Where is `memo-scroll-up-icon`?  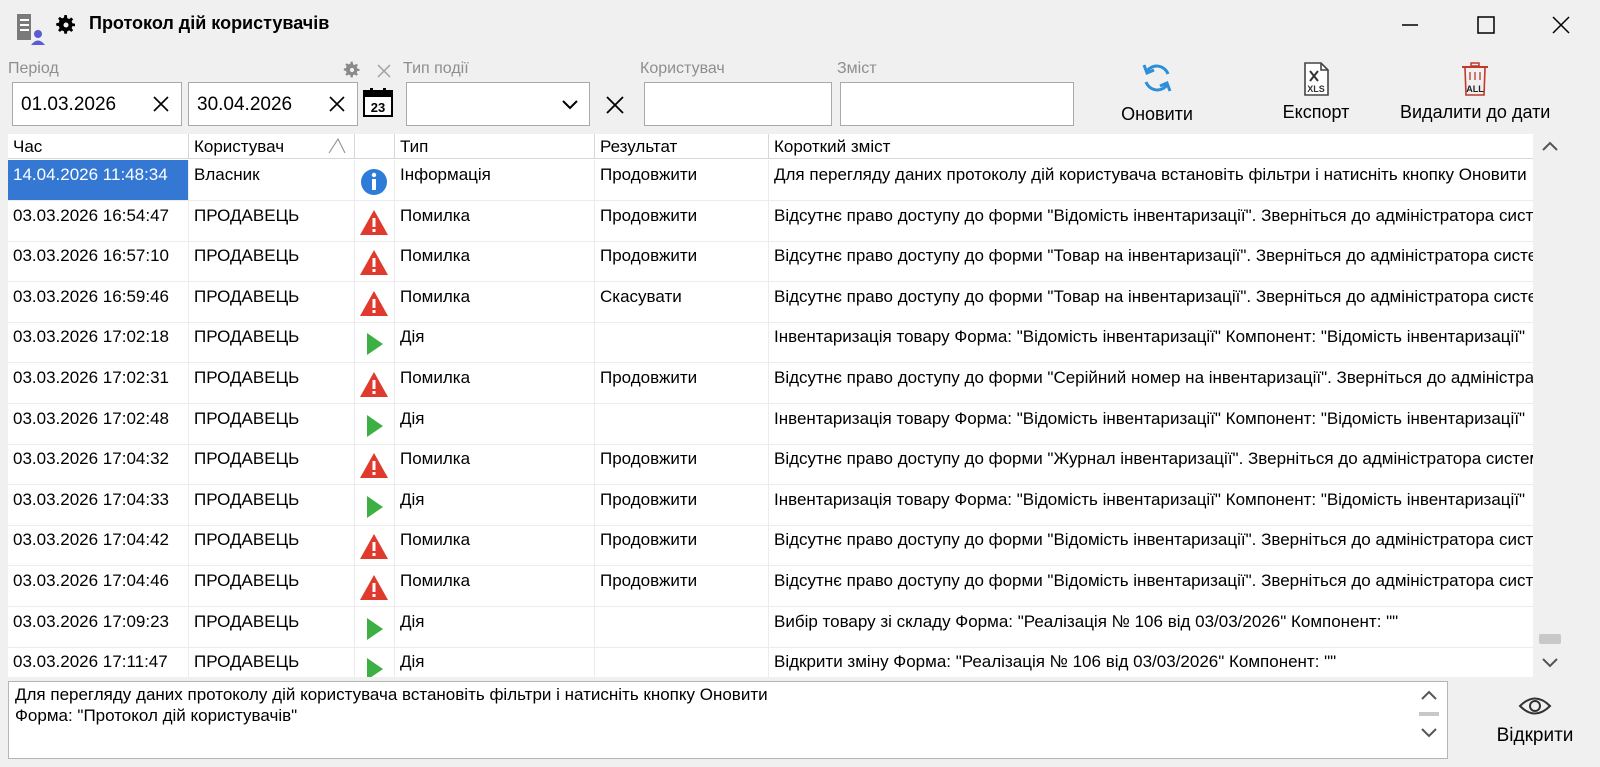 memo-scroll-up-icon is located at coordinates (1429, 695).